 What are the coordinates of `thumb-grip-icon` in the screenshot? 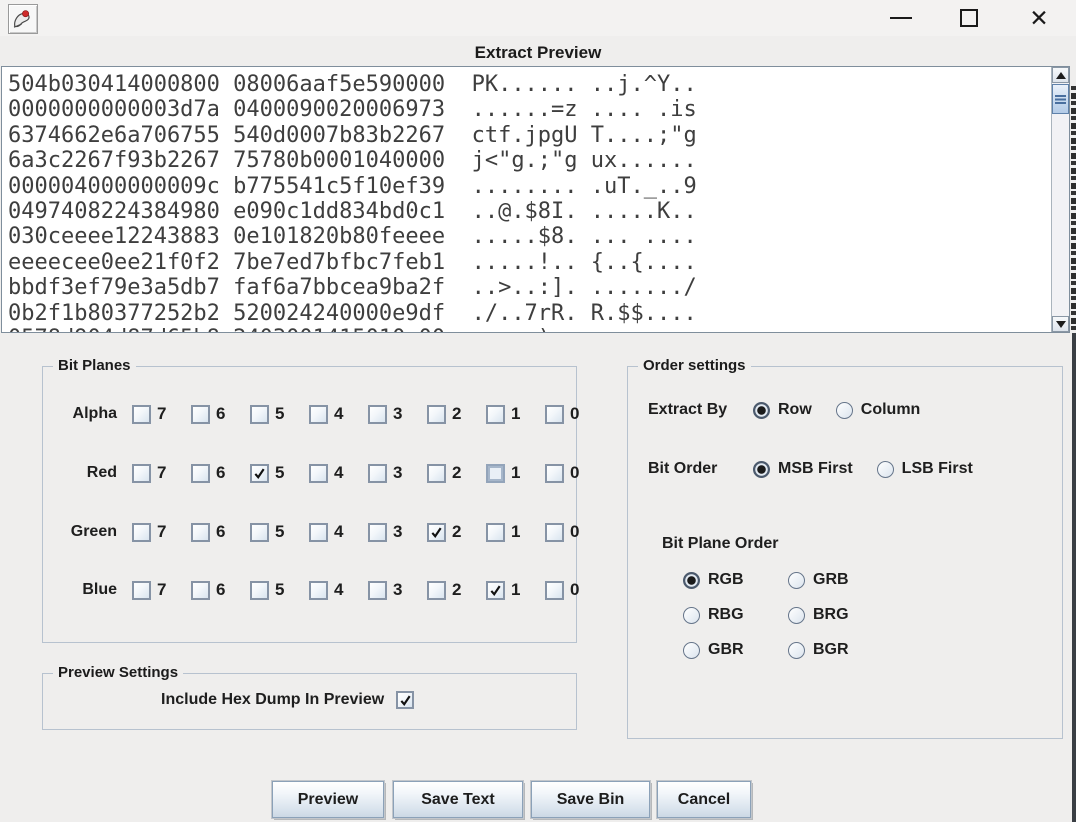 It's located at (1060, 99).